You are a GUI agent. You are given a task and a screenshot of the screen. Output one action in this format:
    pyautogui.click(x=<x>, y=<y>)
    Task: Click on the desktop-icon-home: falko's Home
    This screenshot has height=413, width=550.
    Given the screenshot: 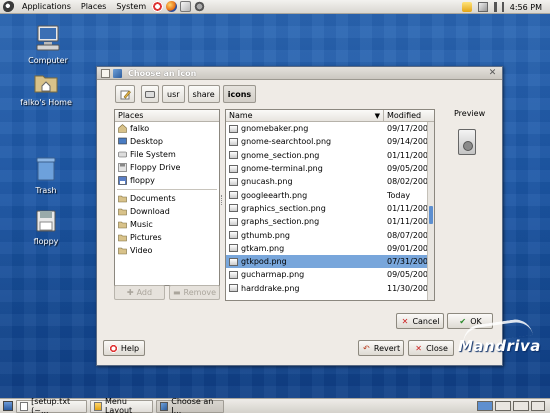 What is the action you would take?
    pyautogui.click(x=46, y=88)
    